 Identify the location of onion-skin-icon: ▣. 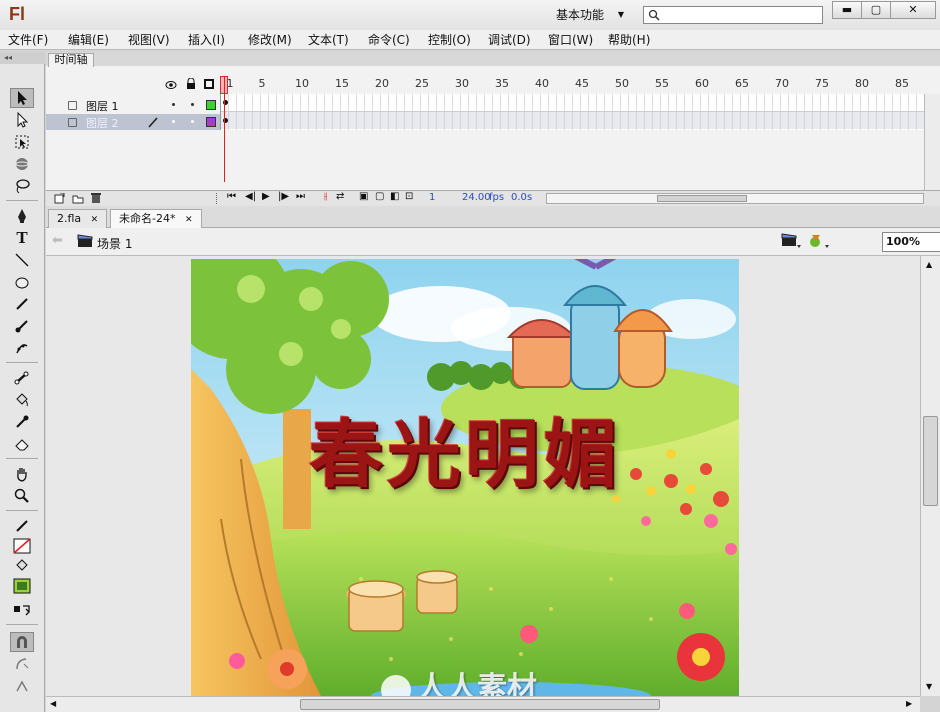
(363, 196).